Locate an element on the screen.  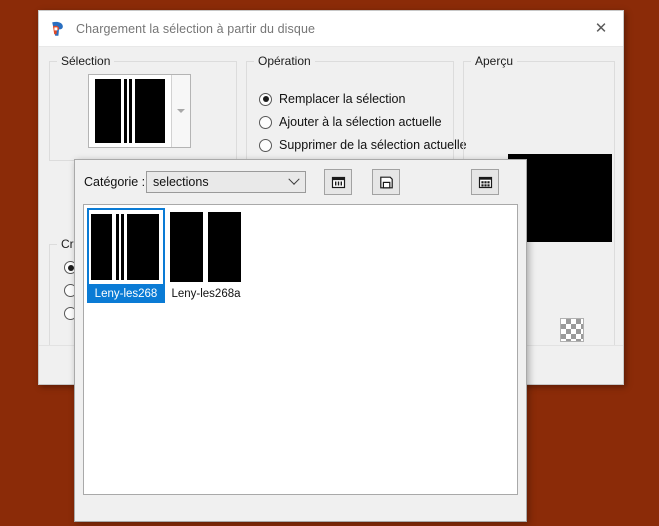
operation-group-title: Opération is located at coordinates (284, 61).